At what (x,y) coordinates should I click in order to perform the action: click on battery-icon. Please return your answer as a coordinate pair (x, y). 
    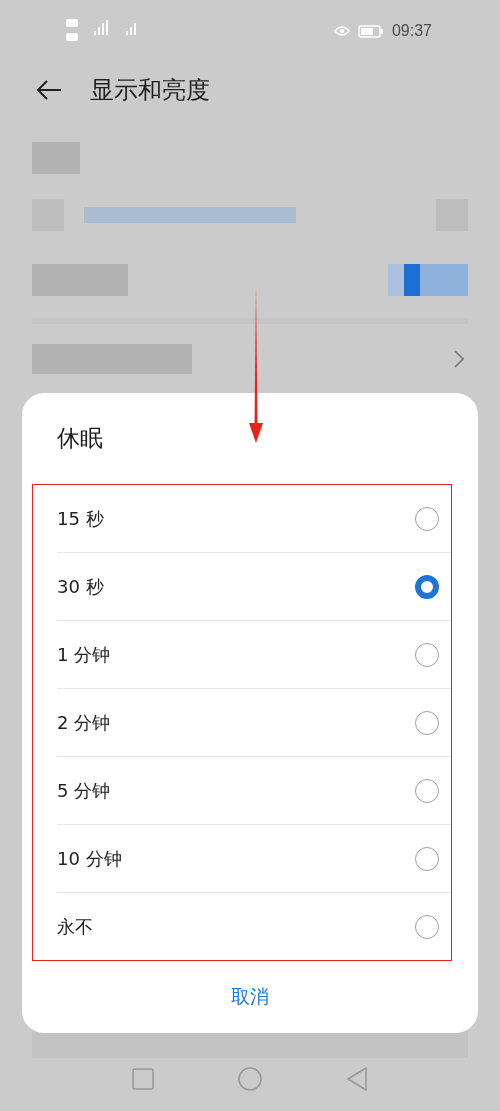
    Looking at the image, I should click on (370, 31).